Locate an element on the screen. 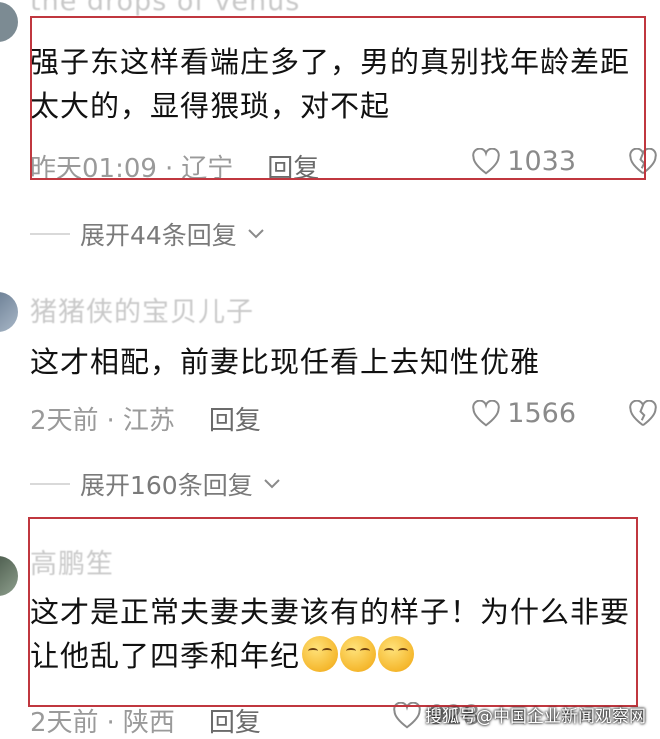 Image resolution: width=660 pixels, height=739 pixels. comment-meta: 2天前 · 江苏 回复 is located at coordinates (145, 418).